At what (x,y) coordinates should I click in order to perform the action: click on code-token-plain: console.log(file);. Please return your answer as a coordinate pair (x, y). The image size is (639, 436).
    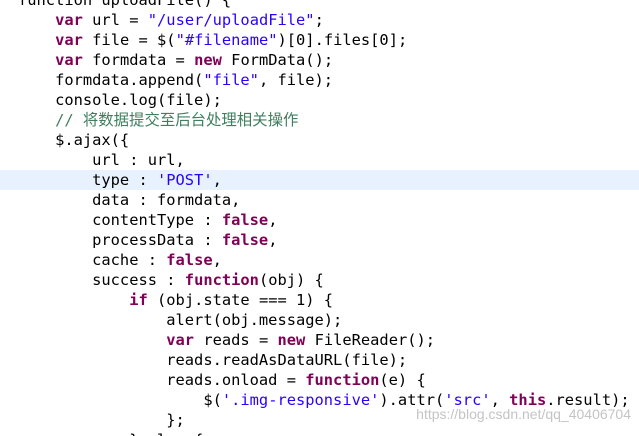
    Looking at the image, I should click on (120, 100).